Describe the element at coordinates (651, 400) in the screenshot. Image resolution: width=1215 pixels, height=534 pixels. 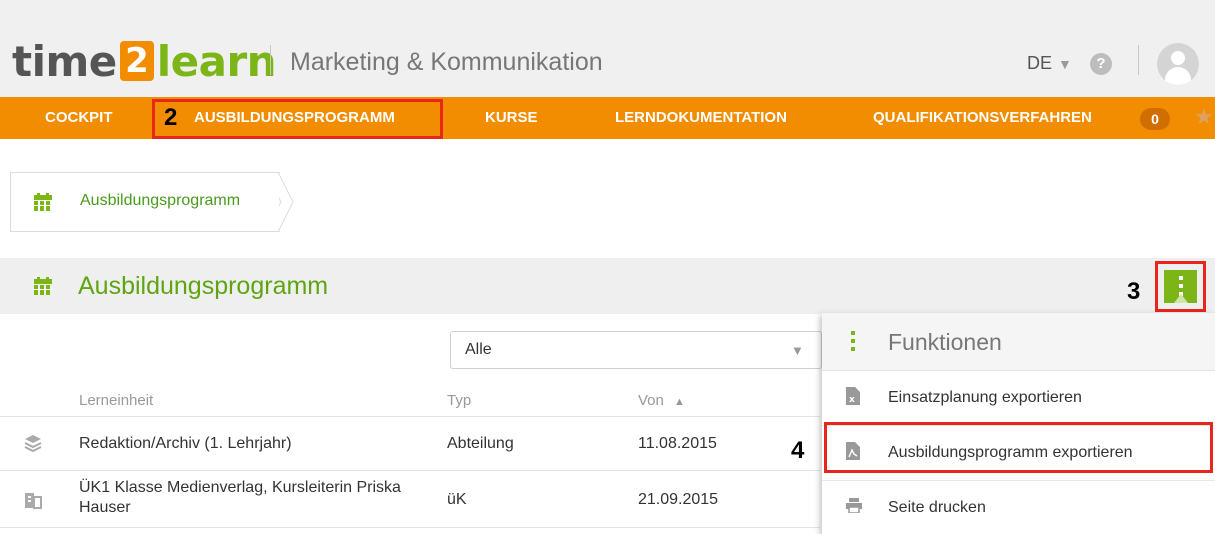
I see `column-header-von-label: Von` at that location.